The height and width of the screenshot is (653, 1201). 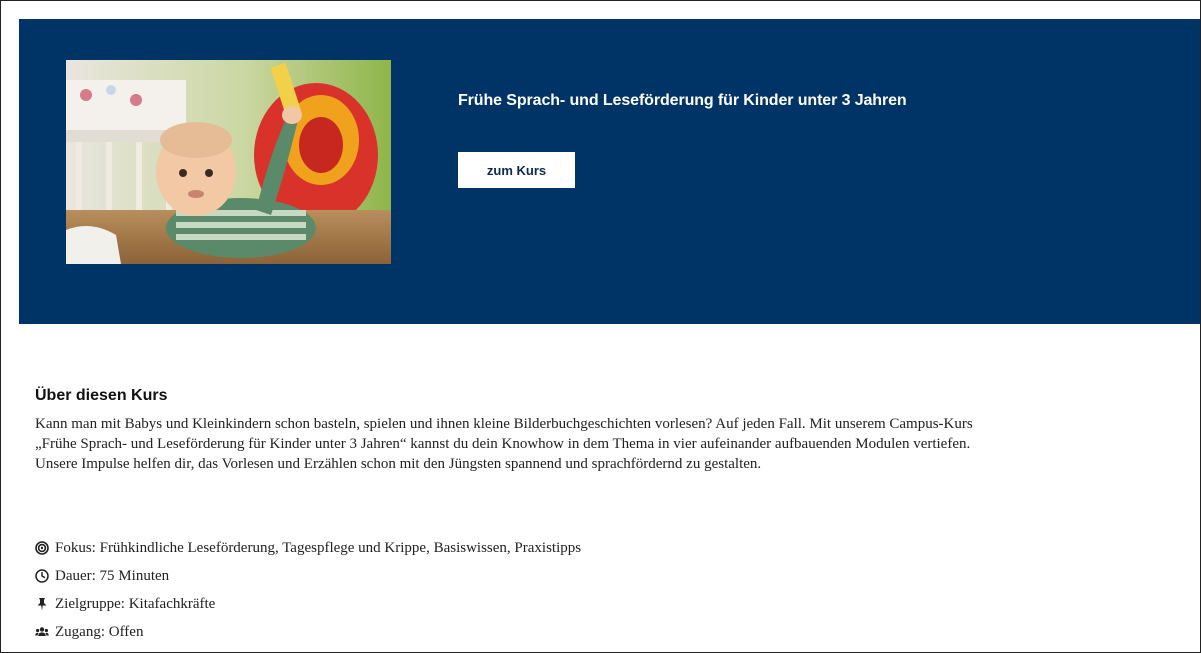 What do you see at coordinates (42, 548) in the screenshot?
I see `bullseye-icon` at bounding box center [42, 548].